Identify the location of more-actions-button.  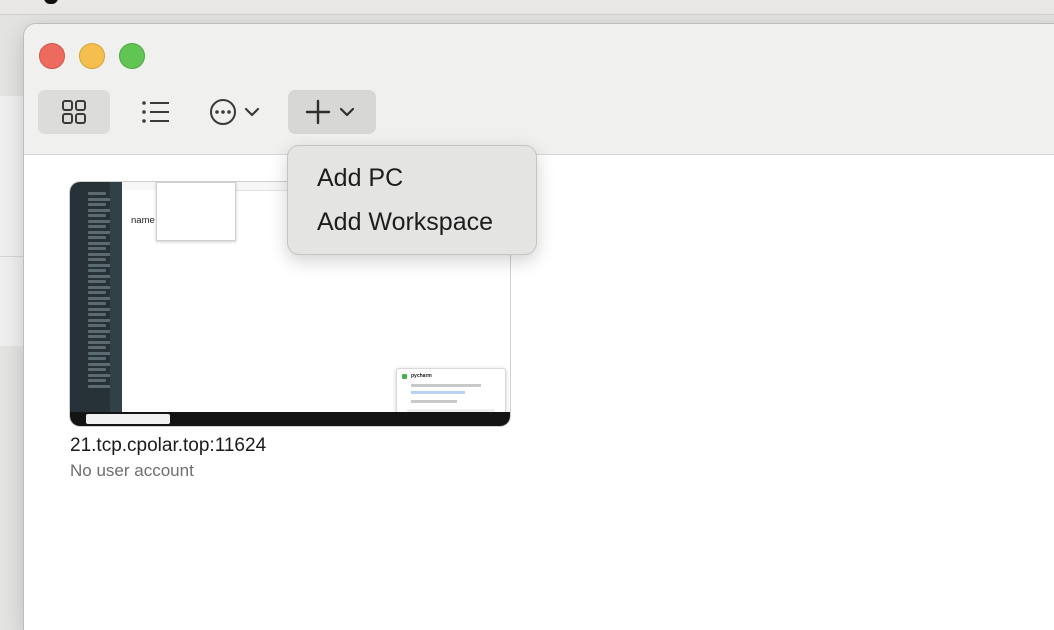
(238, 112).